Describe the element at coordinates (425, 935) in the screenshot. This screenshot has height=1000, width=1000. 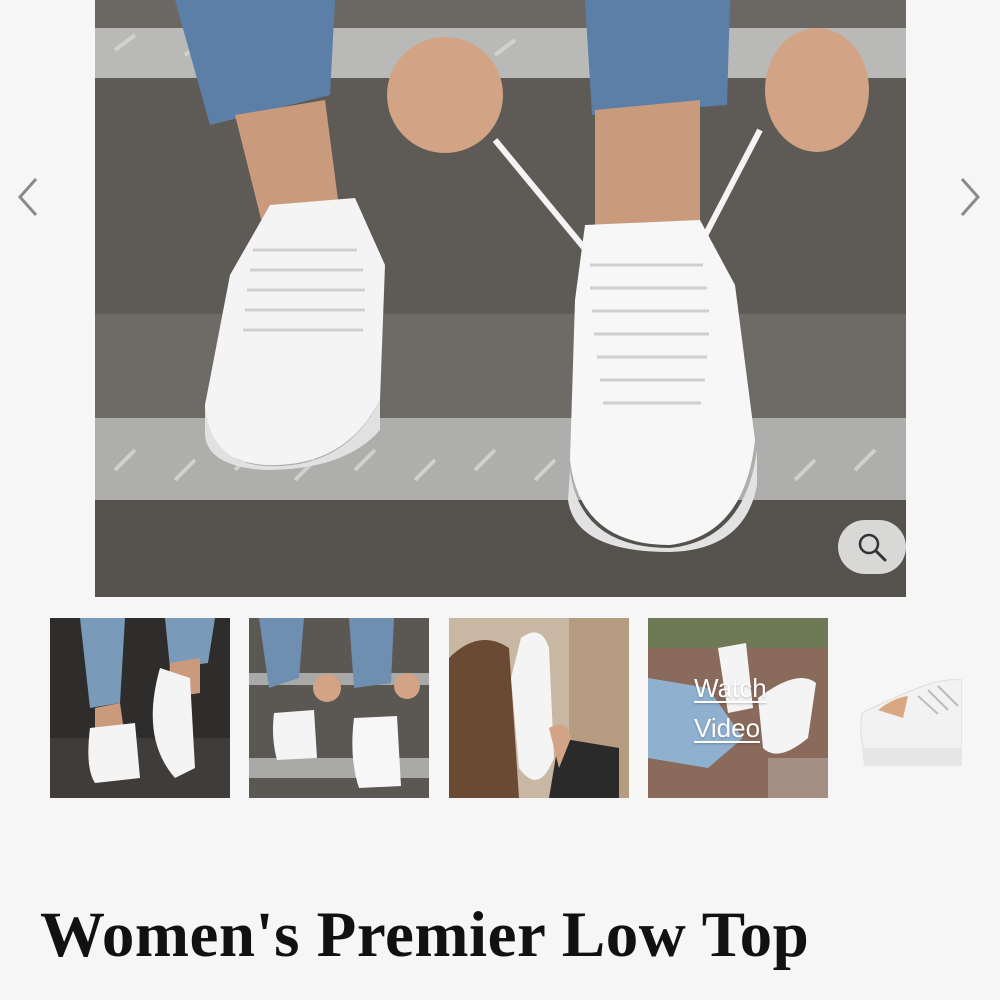
I see `product-title: Women's Premier Low Top` at that location.